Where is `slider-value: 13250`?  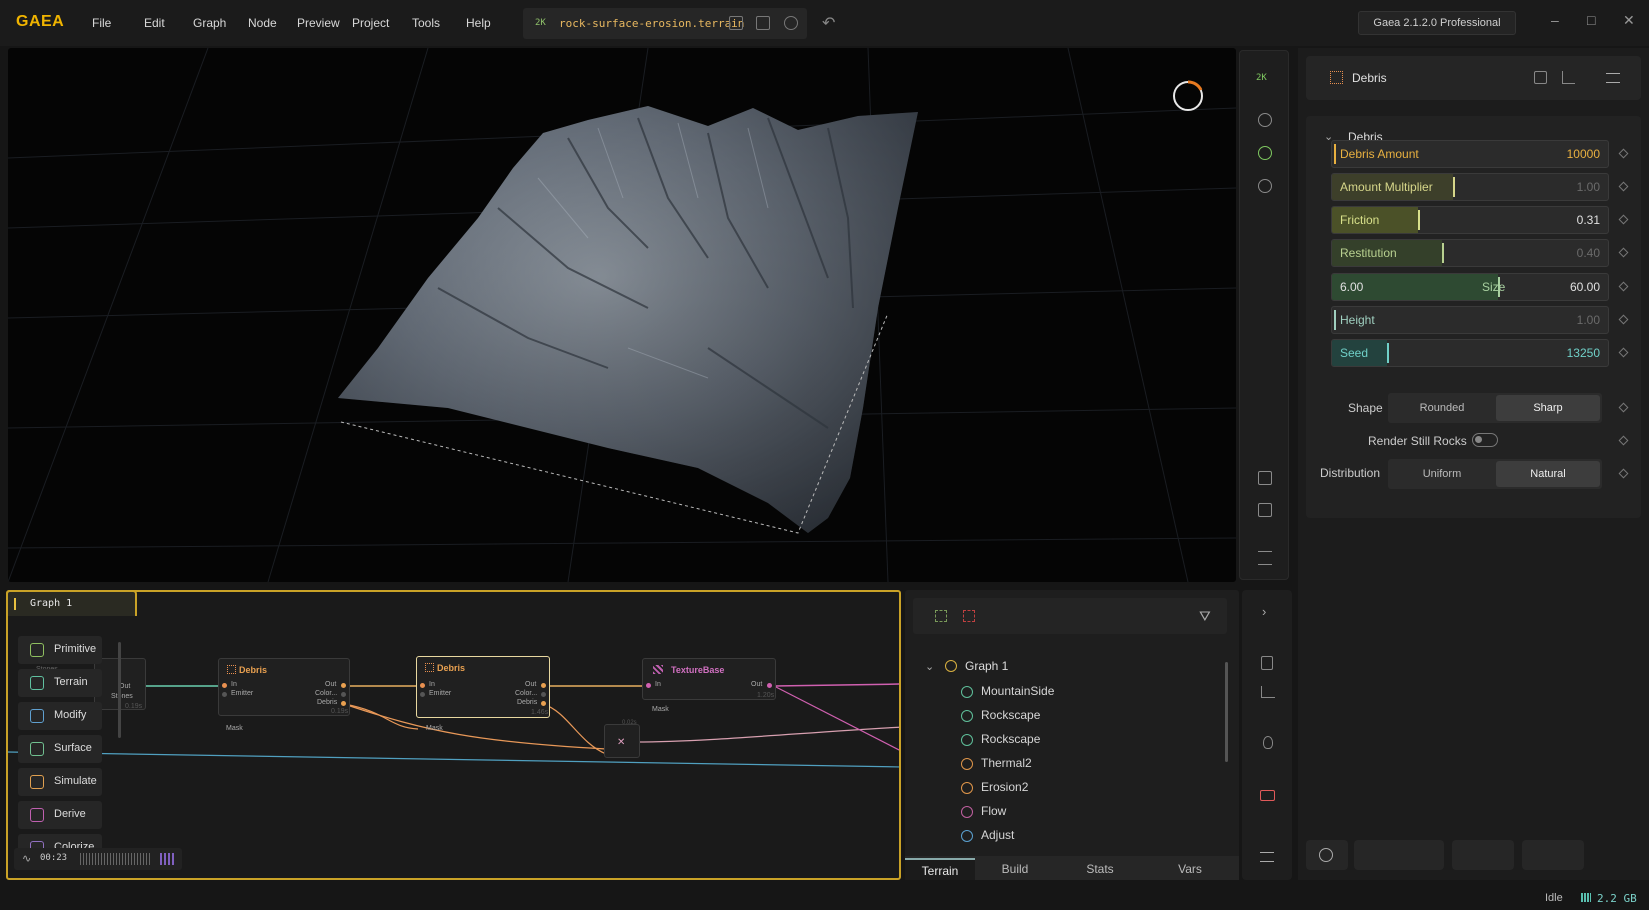
slider-value: 13250 is located at coordinates (1583, 353).